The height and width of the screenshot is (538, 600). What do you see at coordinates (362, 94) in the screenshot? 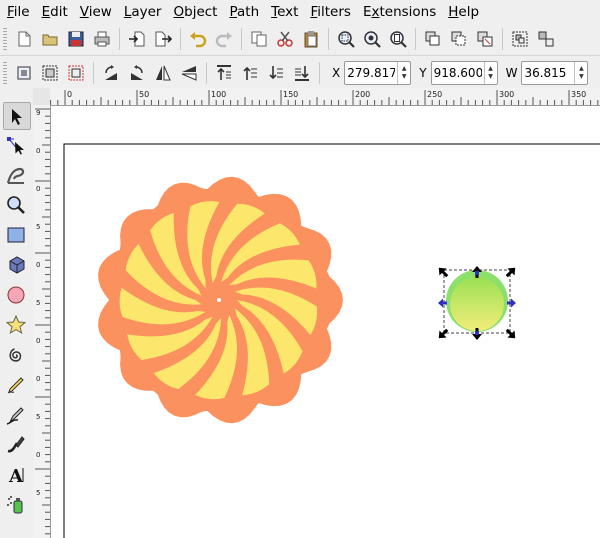
I see `ruler-label: 200` at bounding box center [362, 94].